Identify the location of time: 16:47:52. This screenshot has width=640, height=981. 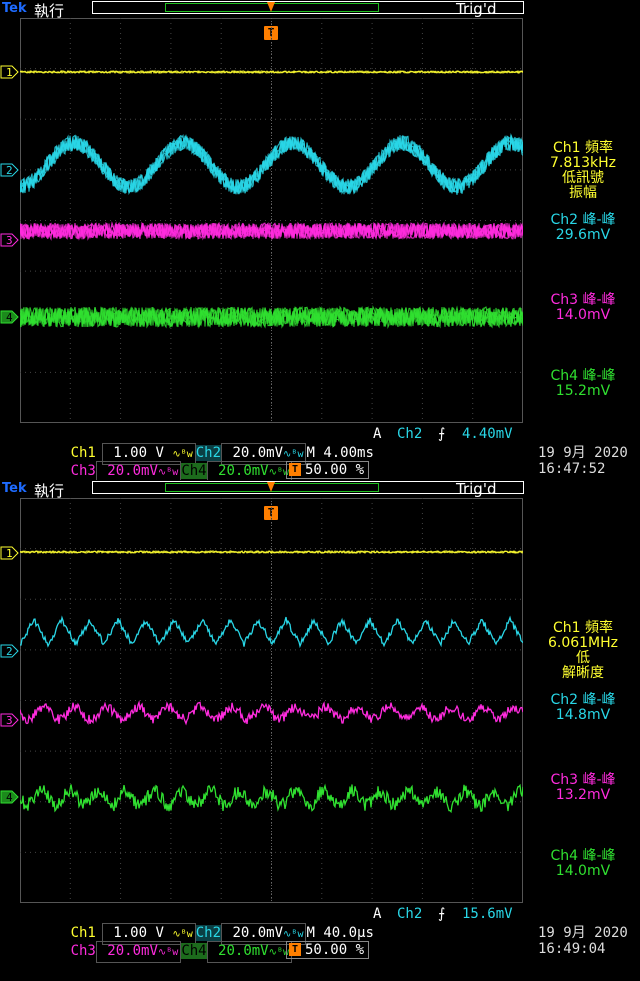
(588, 469).